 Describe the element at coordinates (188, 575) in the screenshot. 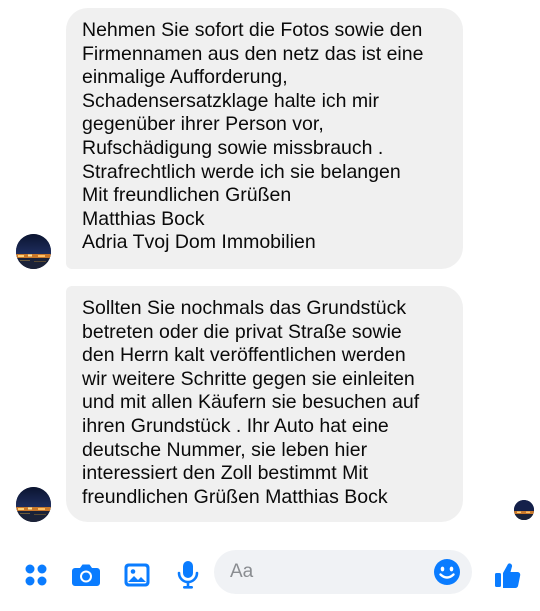

I see `microphone-icon` at that location.